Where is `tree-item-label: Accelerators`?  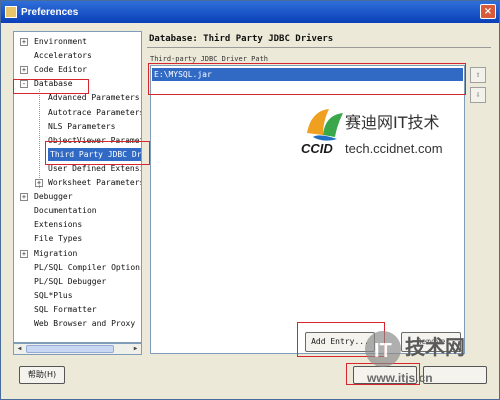
tree-item-label: Accelerators is located at coordinates (63, 56).